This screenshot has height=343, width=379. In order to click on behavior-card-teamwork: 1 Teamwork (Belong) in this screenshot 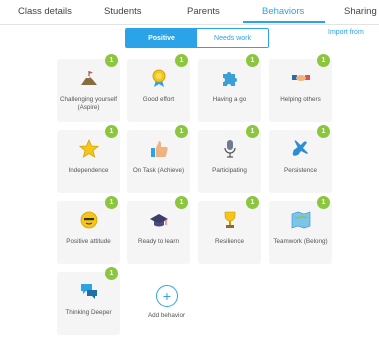, I will do `click(300, 230)`.